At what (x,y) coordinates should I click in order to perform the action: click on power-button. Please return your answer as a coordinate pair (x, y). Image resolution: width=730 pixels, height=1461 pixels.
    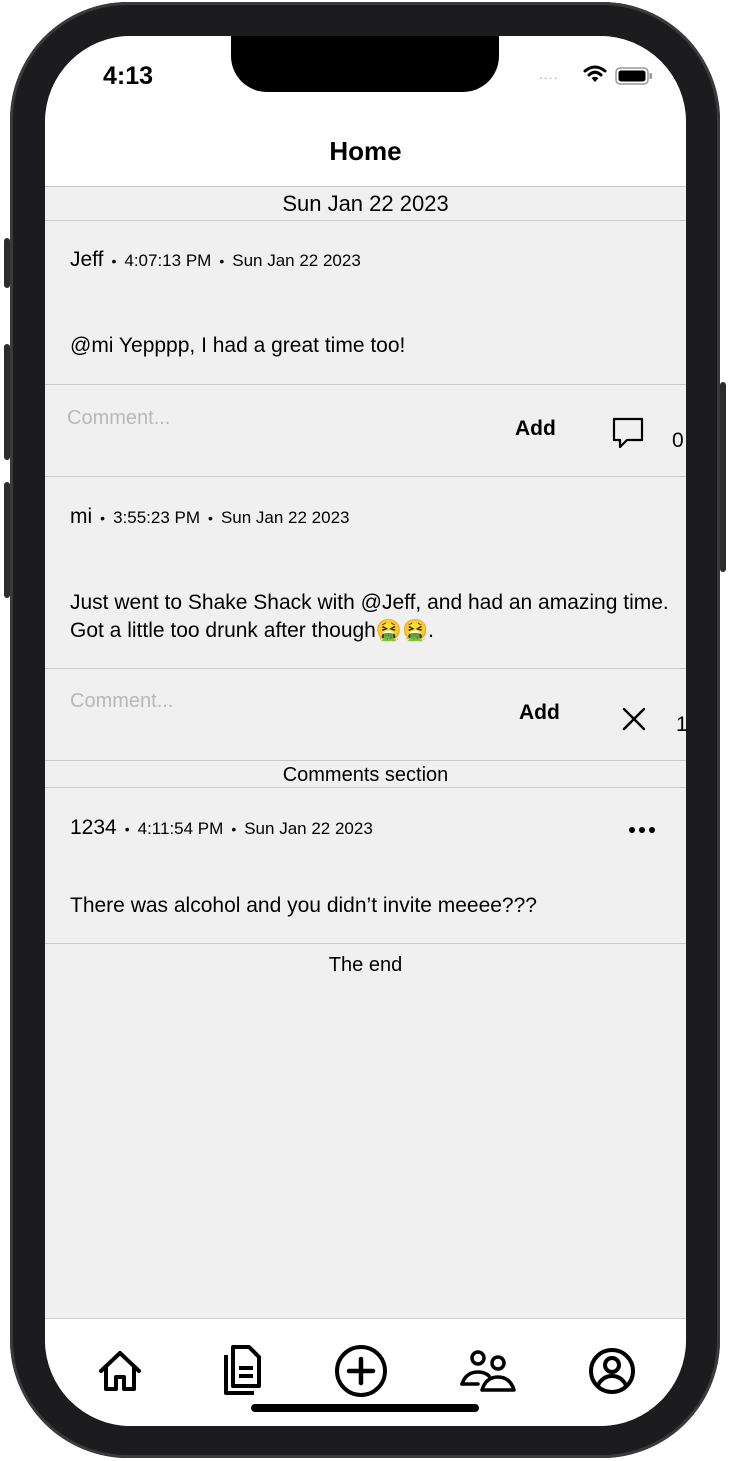
    Looking at the image, I should click on (723, 477).